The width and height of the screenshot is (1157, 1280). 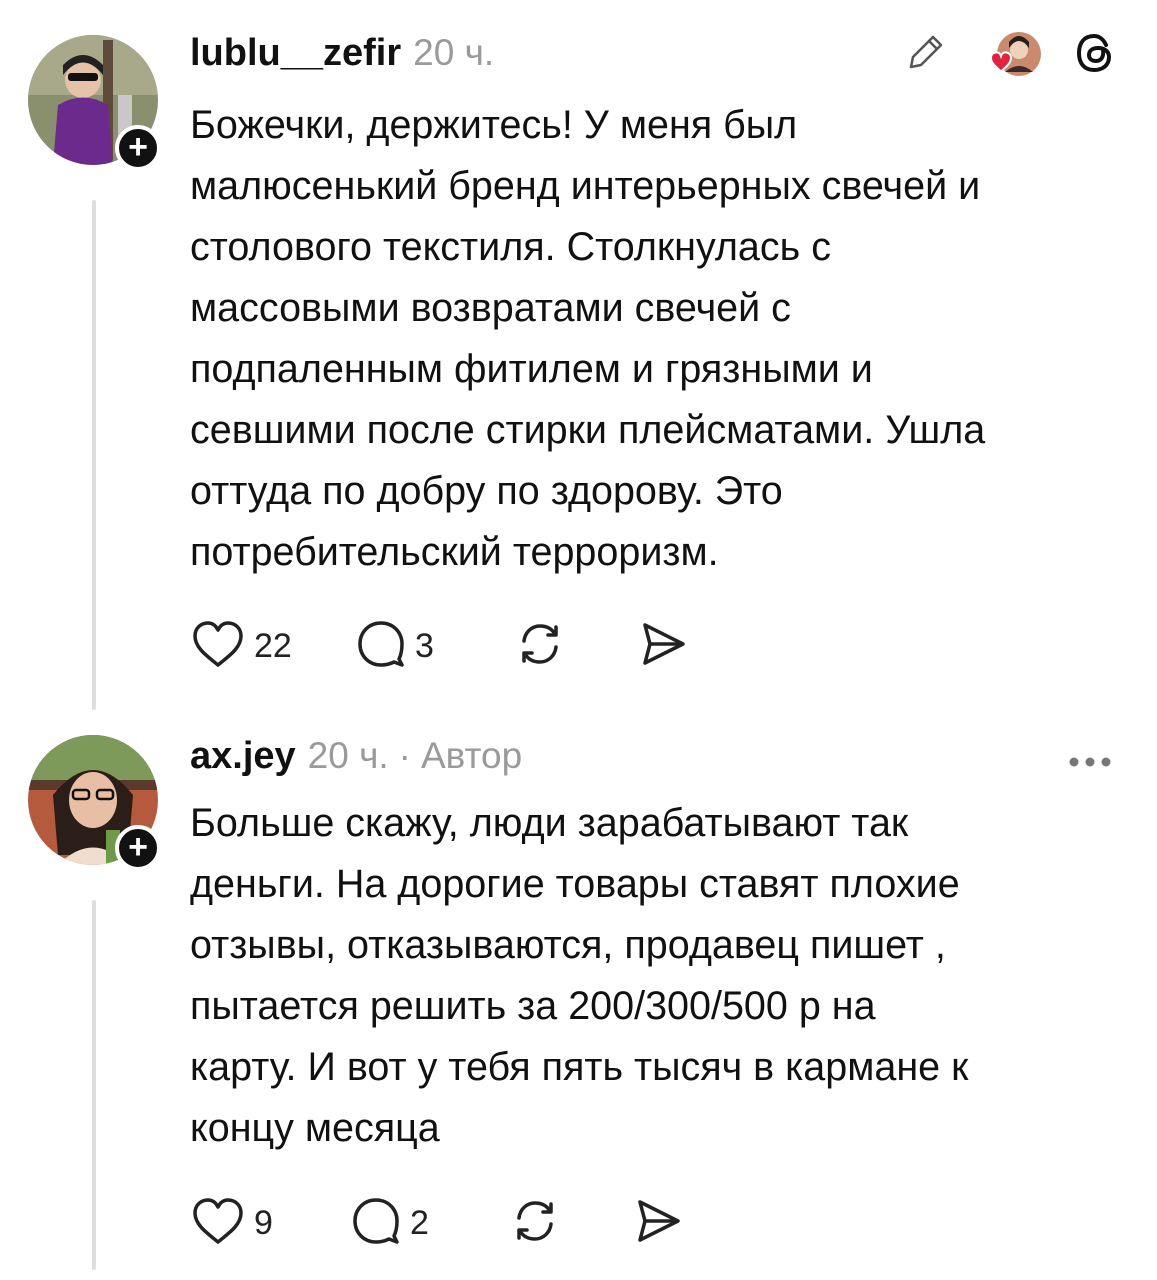 I want to click on post-header: lublu__zefir 20 ч., so click(x=342, y=57).